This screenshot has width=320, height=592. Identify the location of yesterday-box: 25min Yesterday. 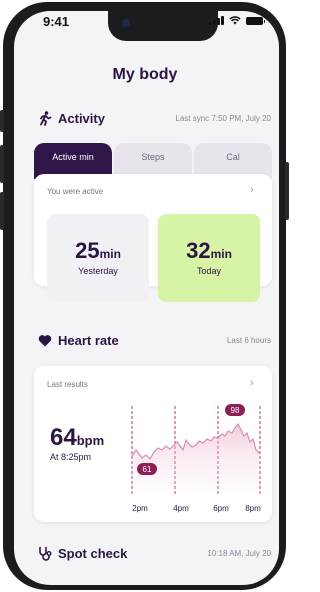
(98, 258).